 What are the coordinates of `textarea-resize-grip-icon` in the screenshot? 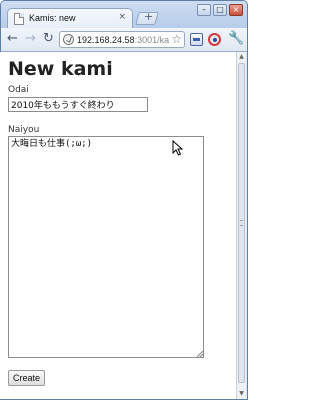 It's located at (200, 354).